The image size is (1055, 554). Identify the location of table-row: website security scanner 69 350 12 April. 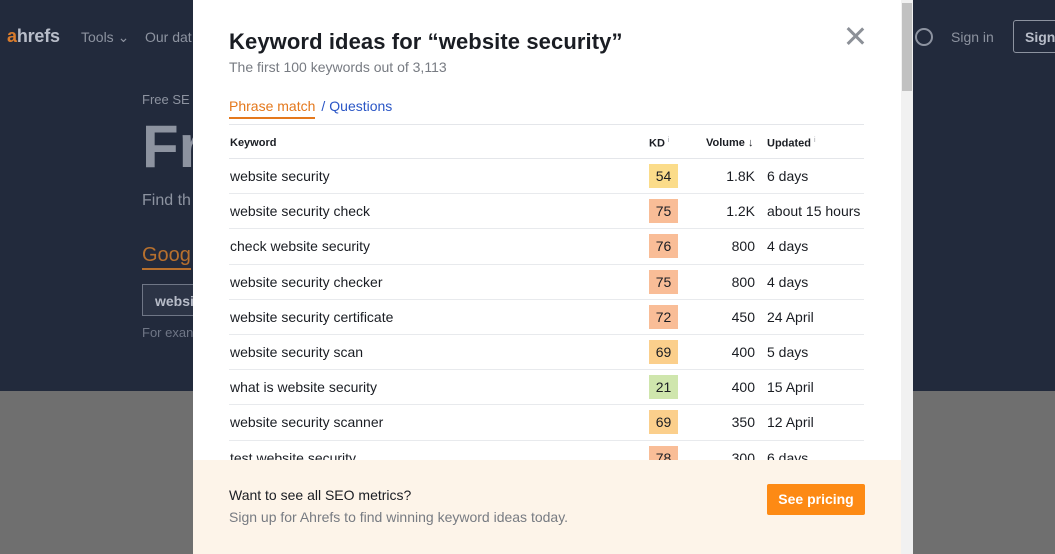
(546, 423).